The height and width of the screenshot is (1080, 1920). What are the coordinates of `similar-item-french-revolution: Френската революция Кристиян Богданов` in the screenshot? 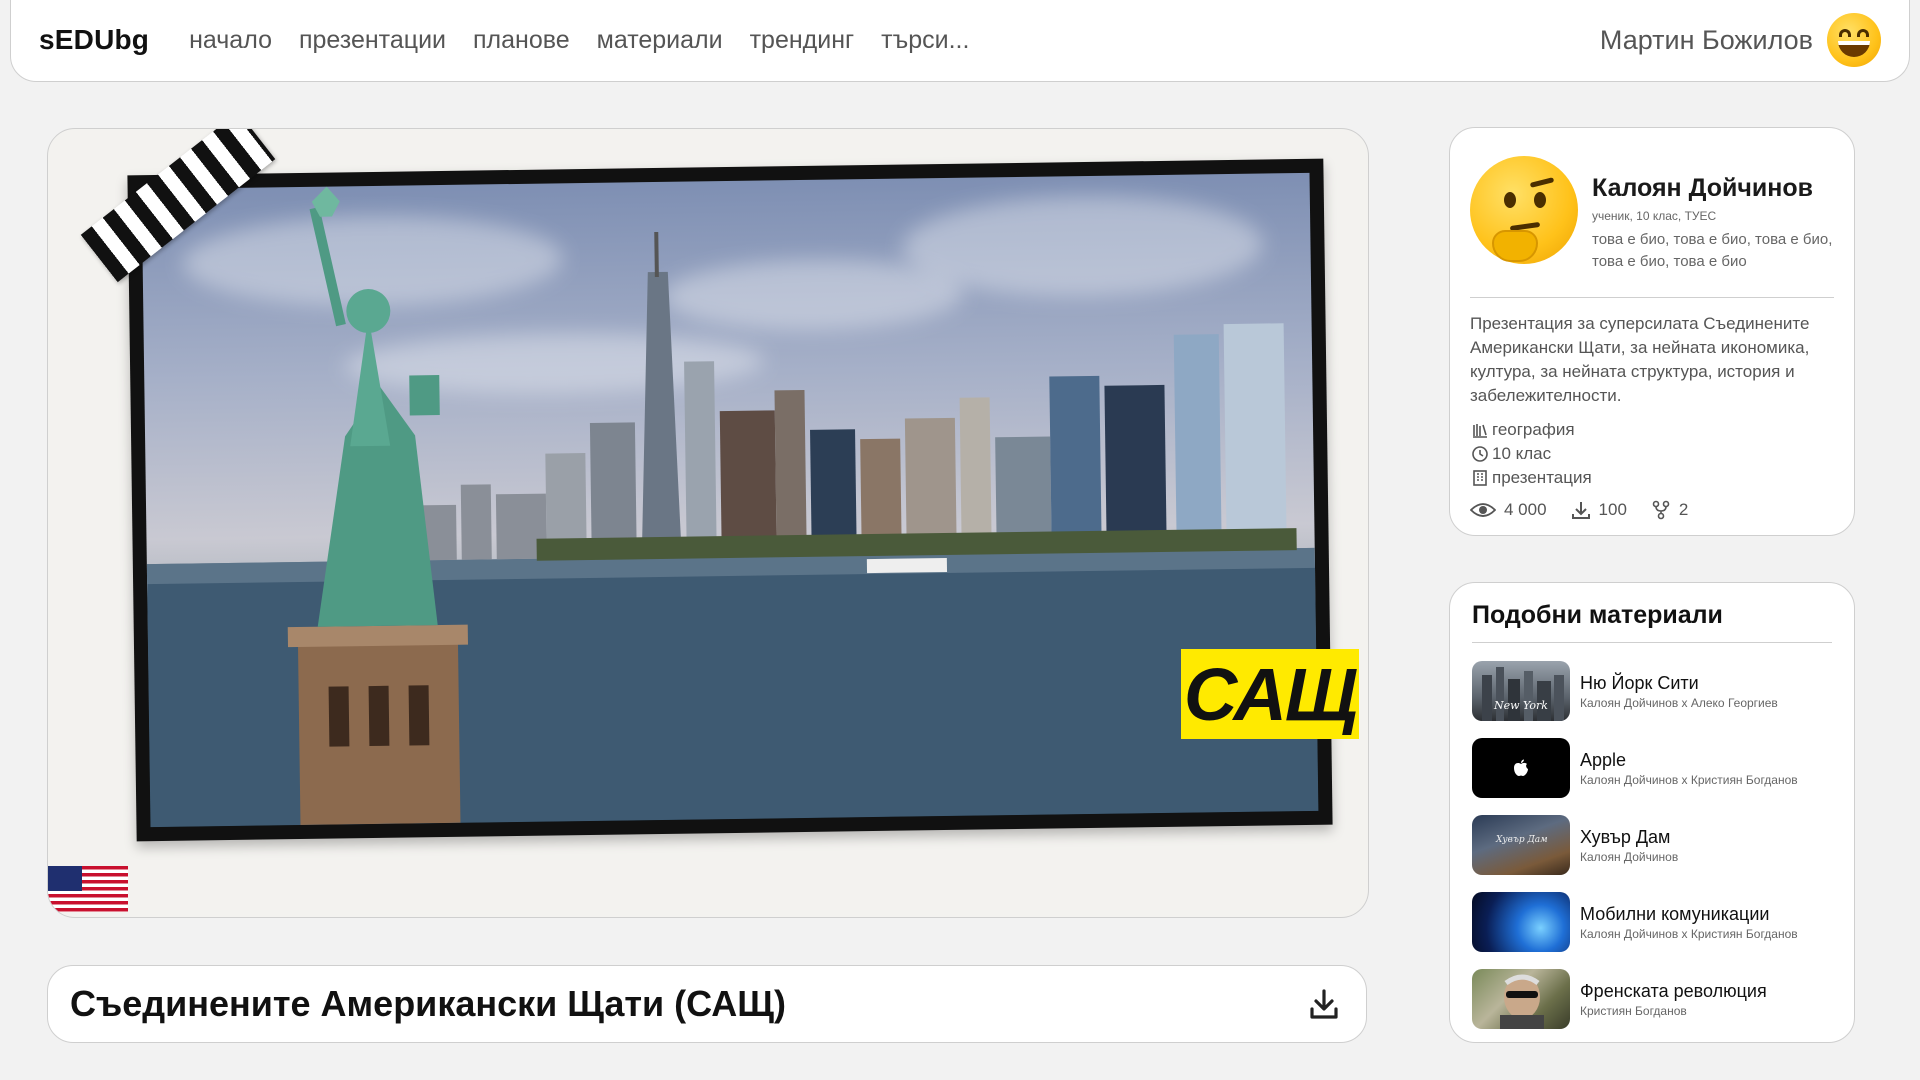 It's located at (1652, 999).